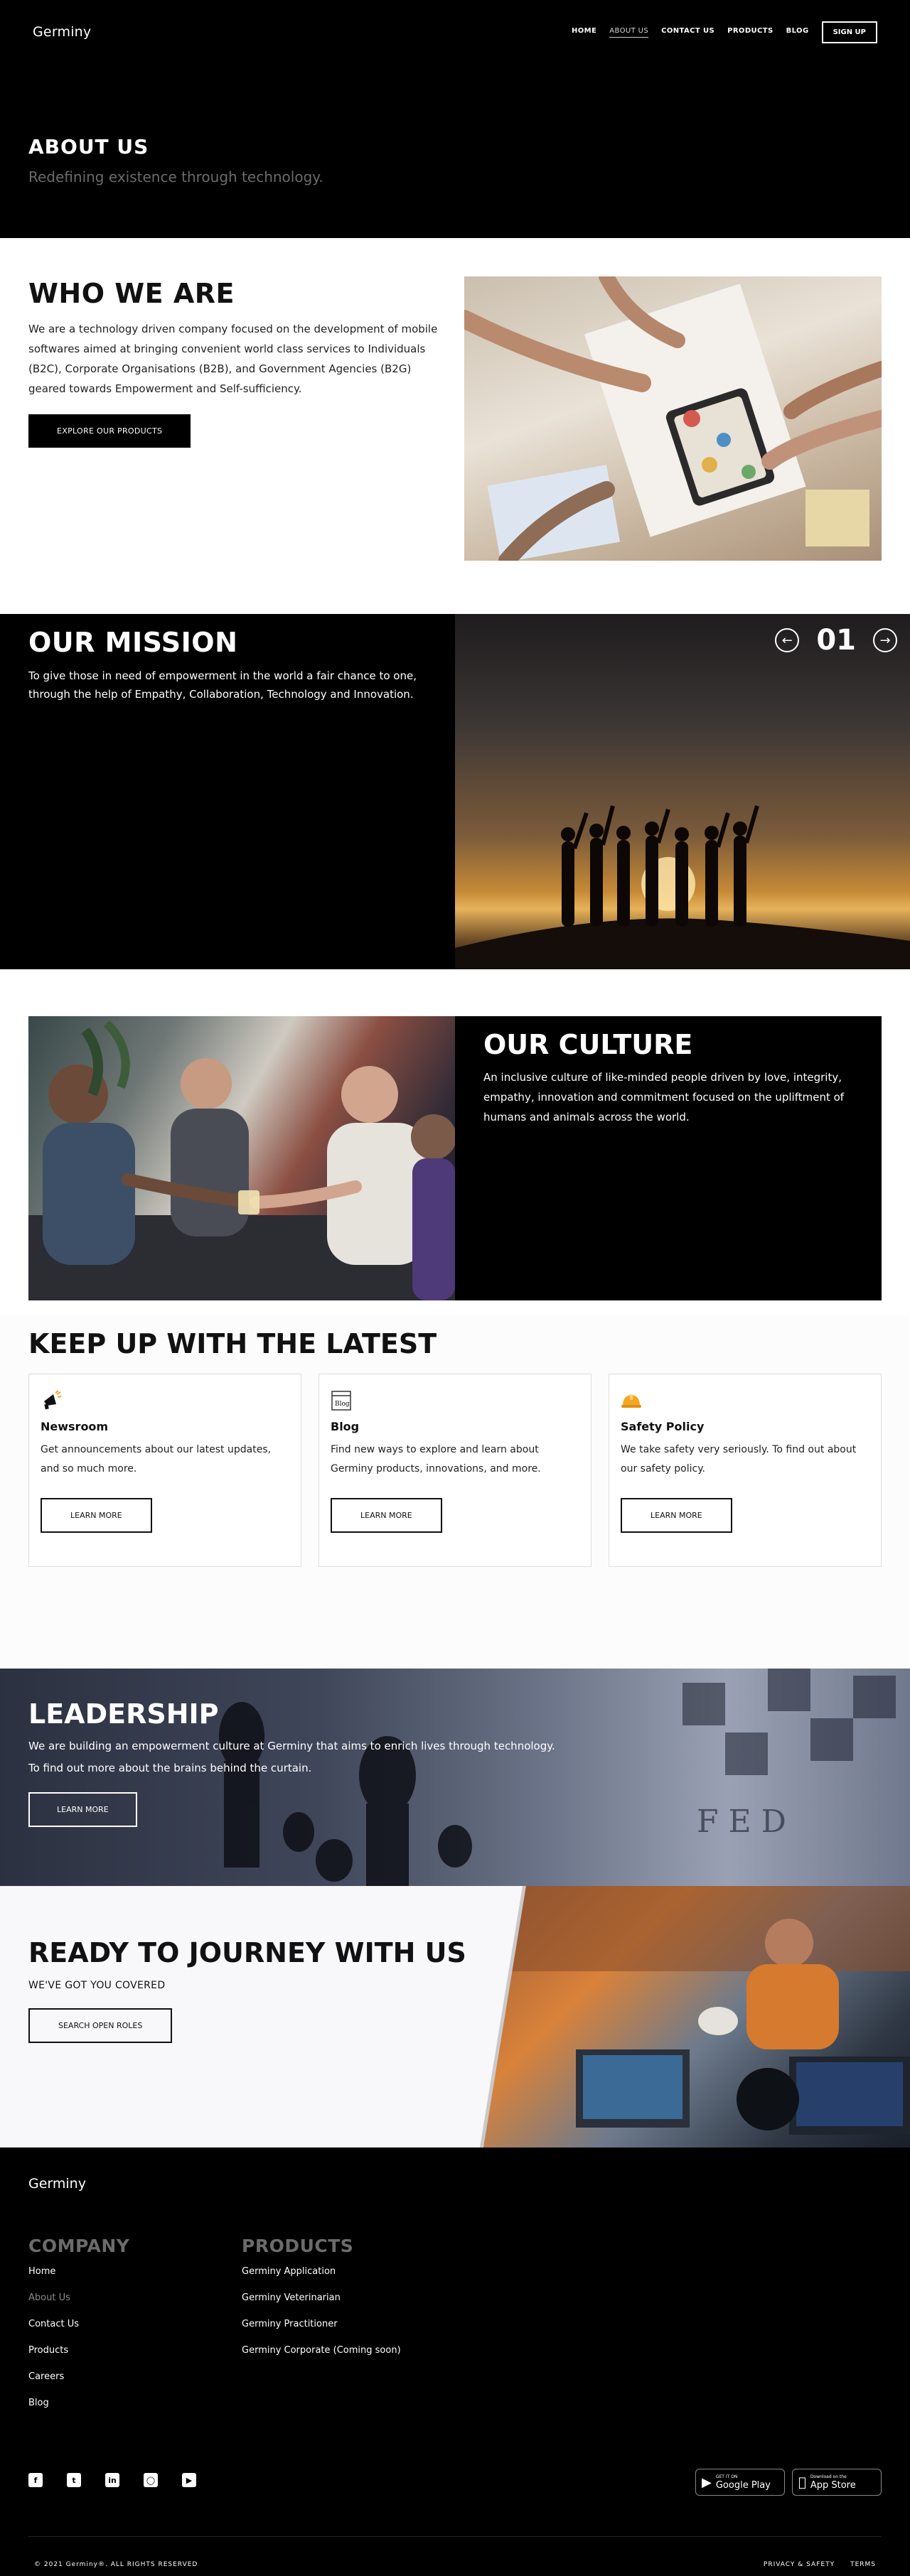  Describe the element at coordinates (78, 2377) in the screenshot. I see `footer-link-careers: Careers` at that location.